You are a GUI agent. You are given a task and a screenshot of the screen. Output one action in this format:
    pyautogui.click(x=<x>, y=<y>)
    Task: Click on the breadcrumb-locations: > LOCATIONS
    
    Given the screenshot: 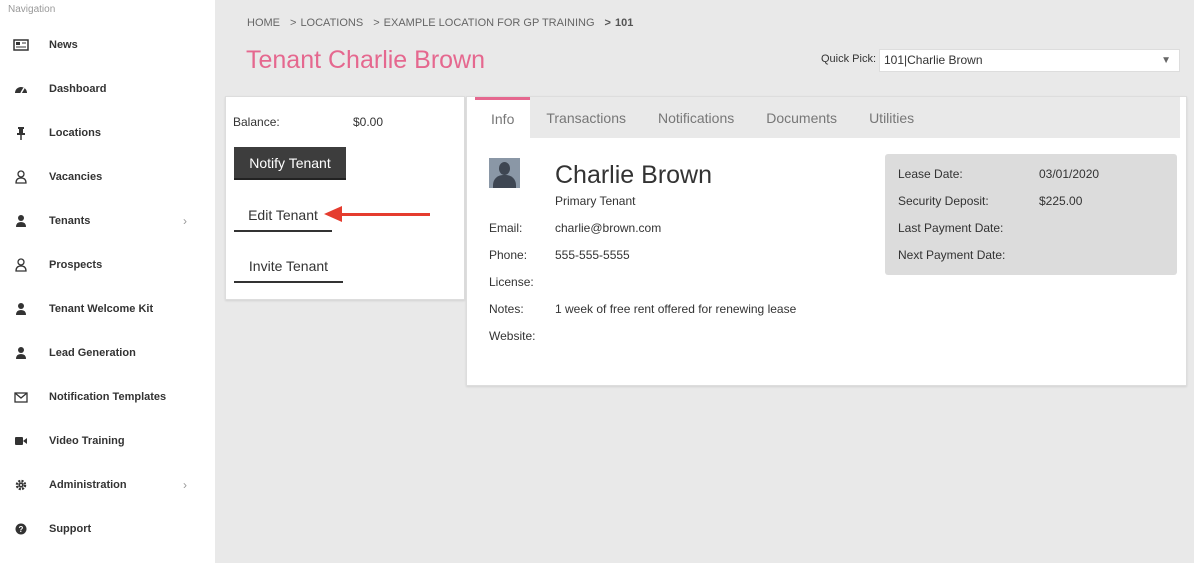 What is the action you would take?
    pyautogui.click(x=326, y=23)
    